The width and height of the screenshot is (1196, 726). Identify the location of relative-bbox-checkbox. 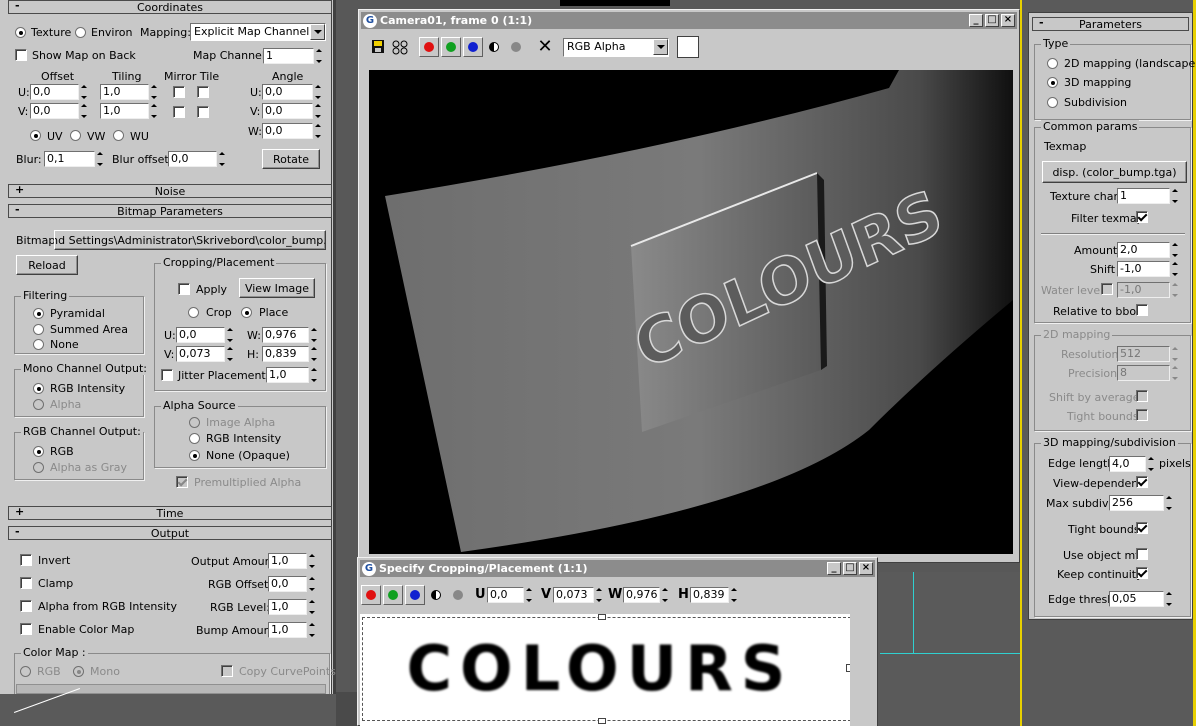
(1142, 310).